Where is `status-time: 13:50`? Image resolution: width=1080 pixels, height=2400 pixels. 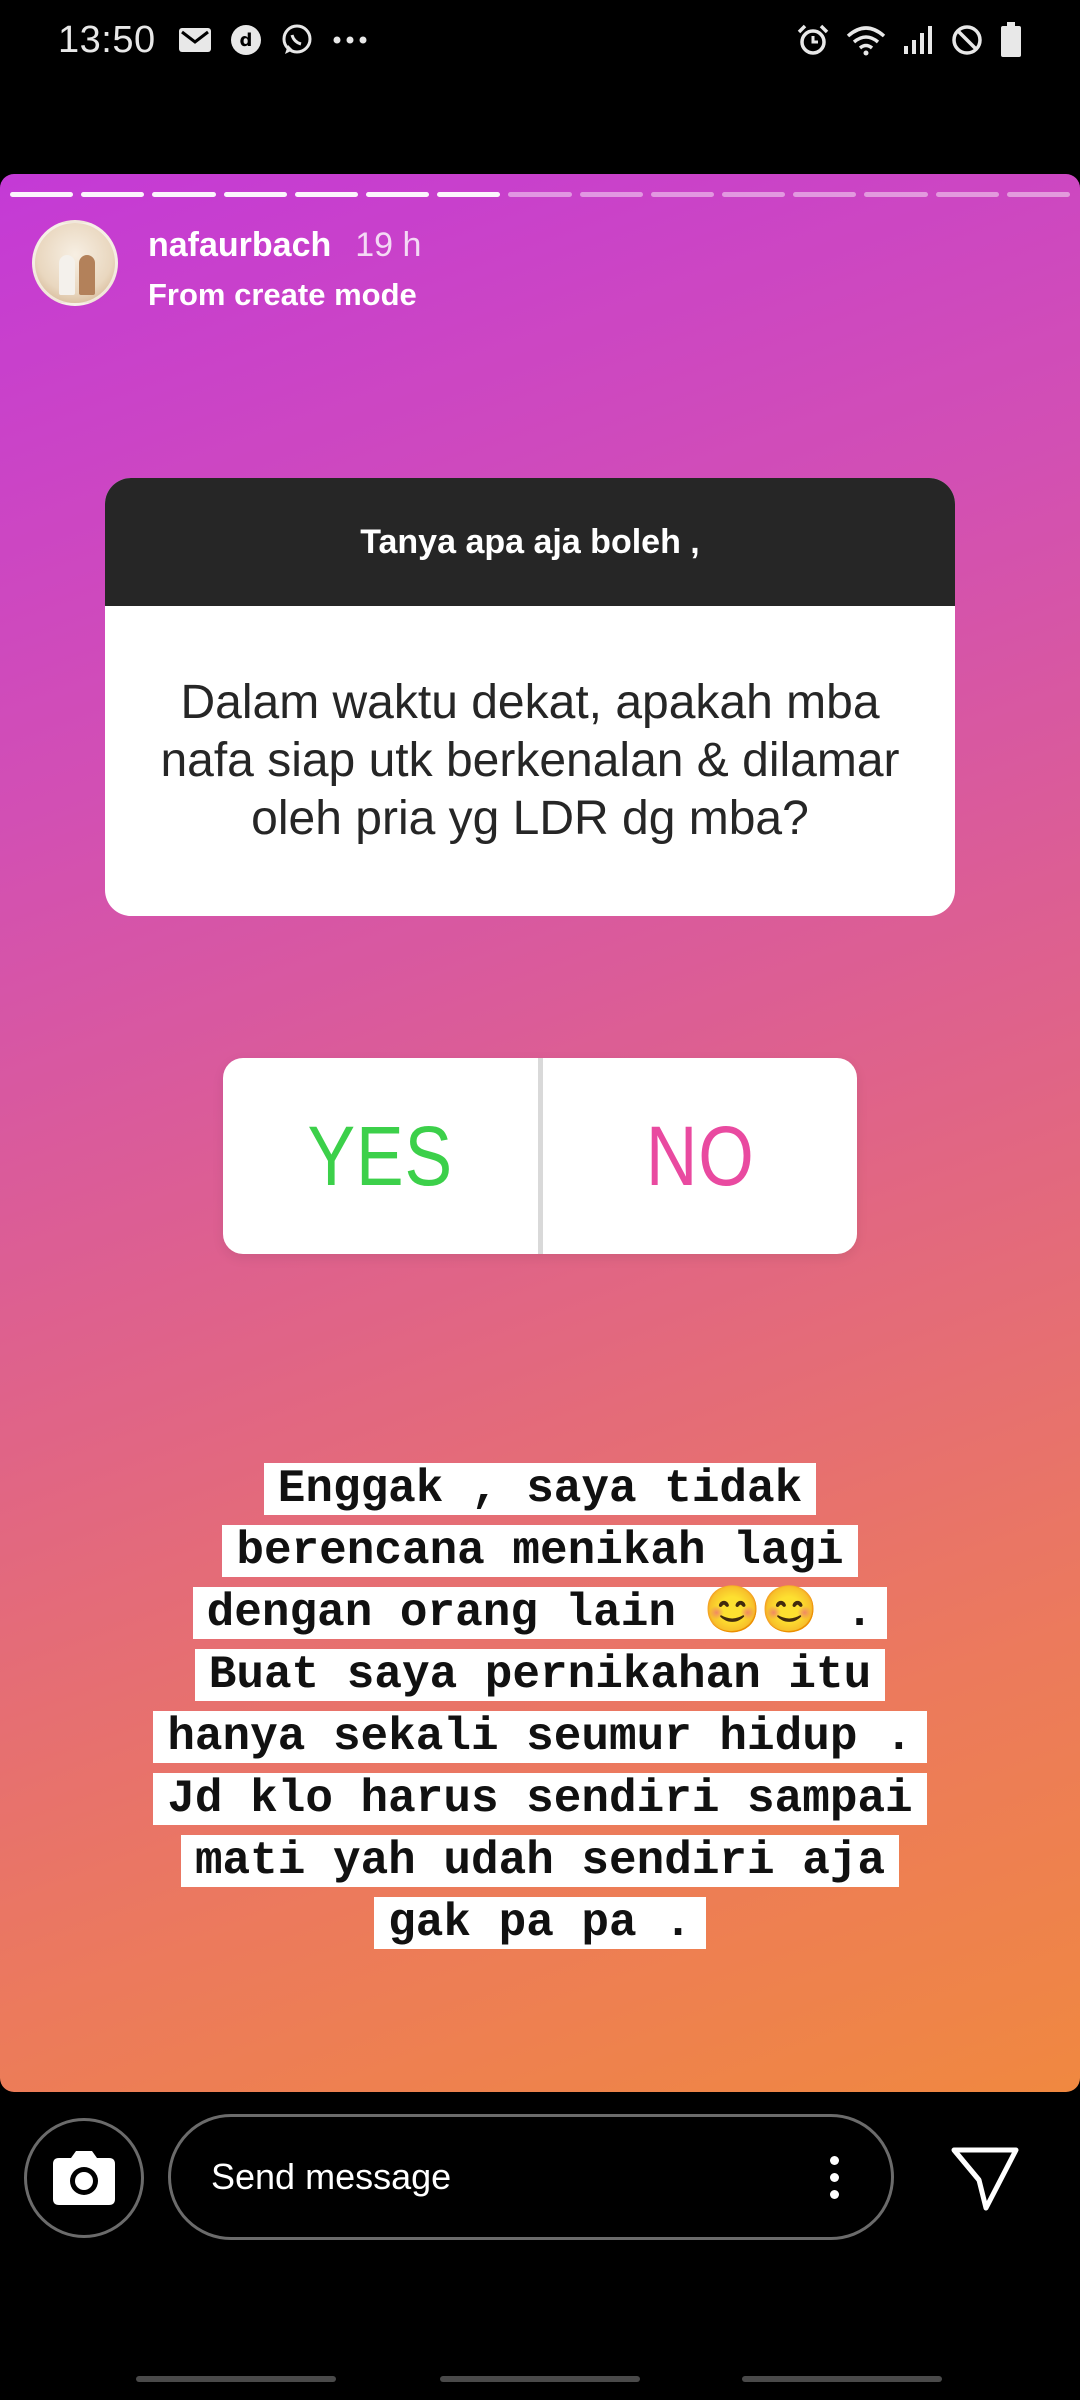 status-time: 13:50 is located at coordinates (107, 39).